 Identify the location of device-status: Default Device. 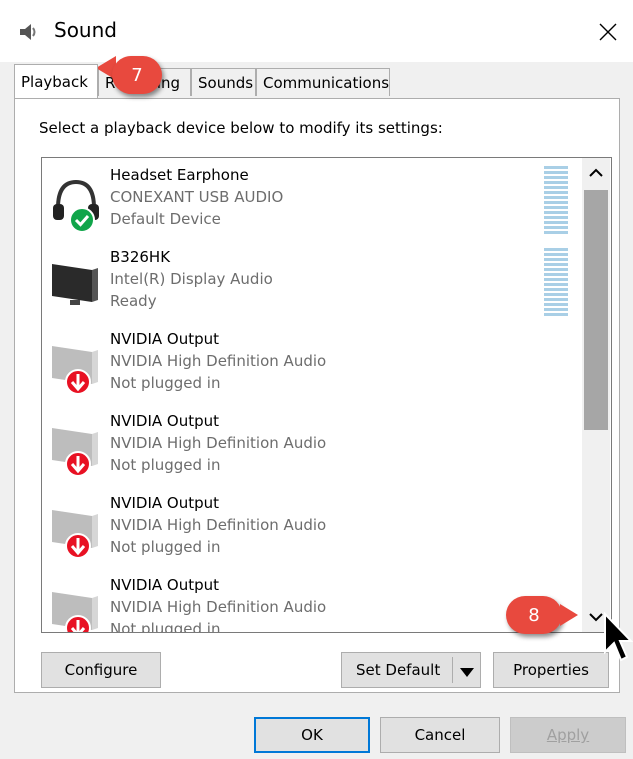
(165, 219).